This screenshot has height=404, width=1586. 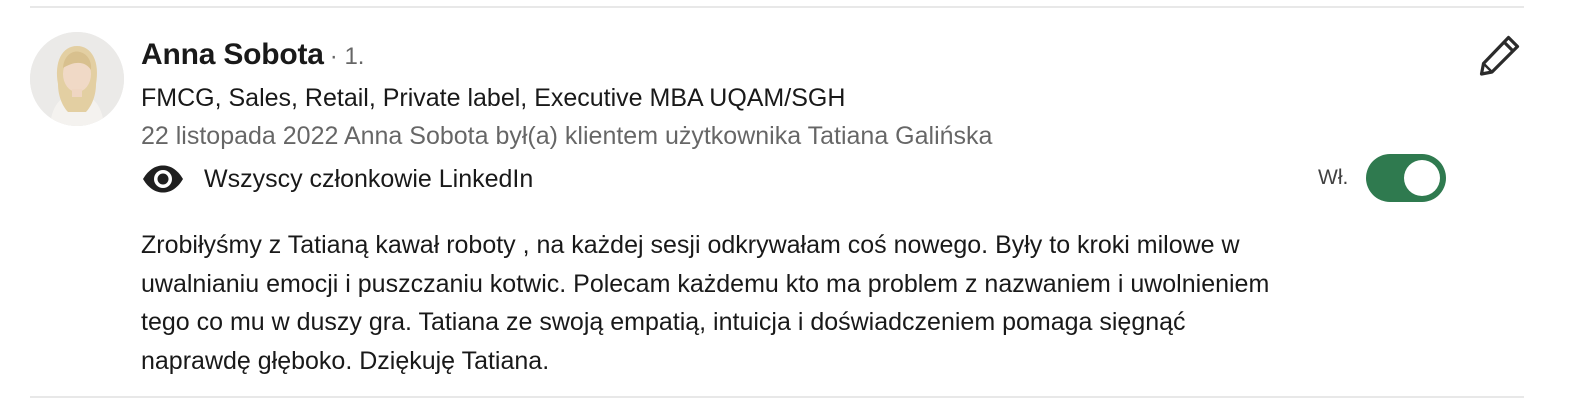 I want to click on bottom-divider, so click(x=777, y=397).